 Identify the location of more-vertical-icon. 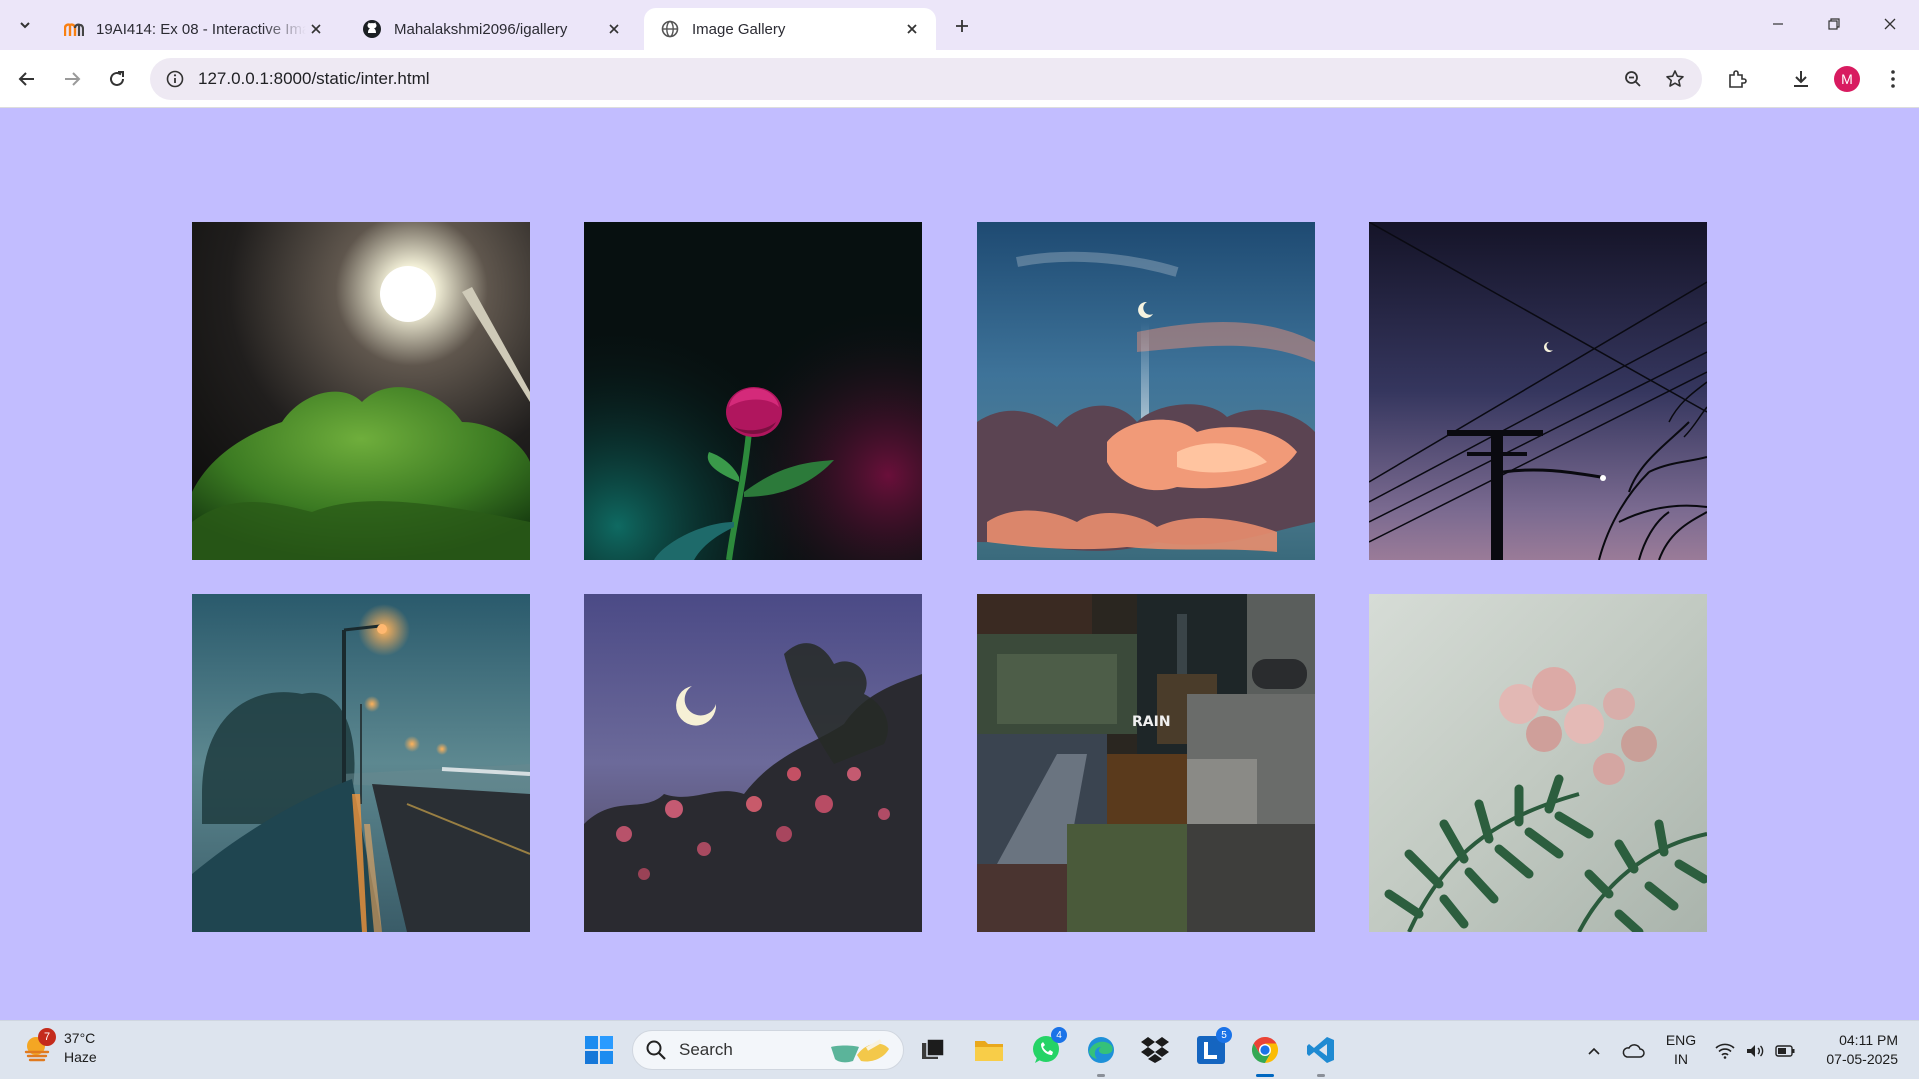
(1893, 79).